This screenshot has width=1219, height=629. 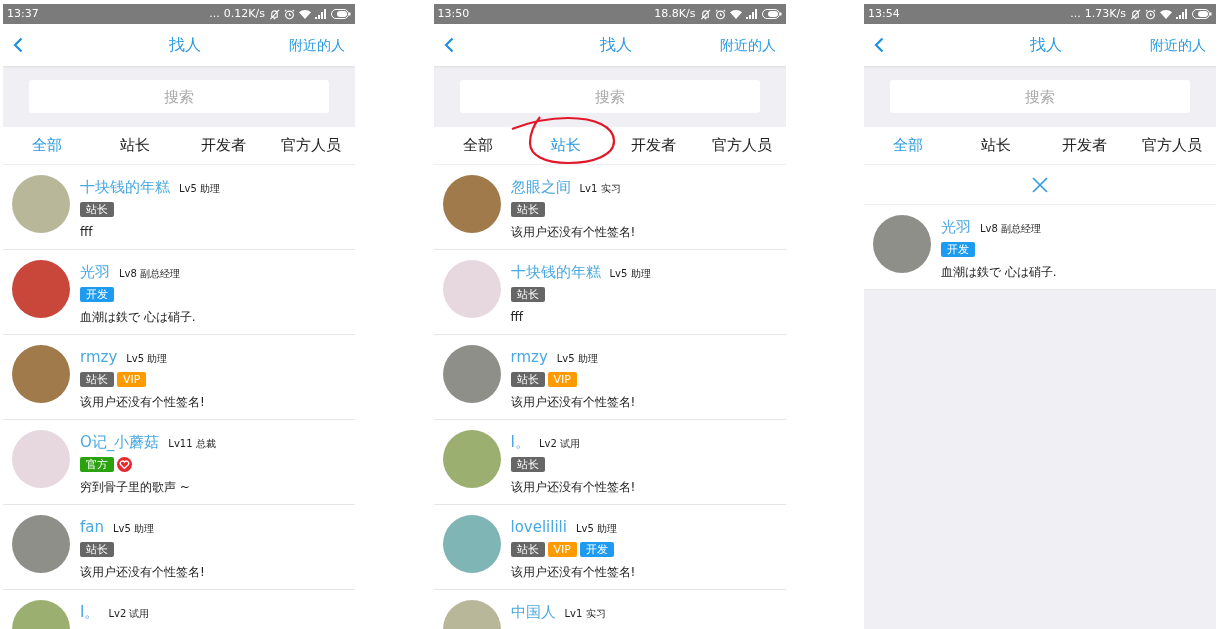 I want to click on network-speed: 1.73K/s, so click(x=1105, y=13).